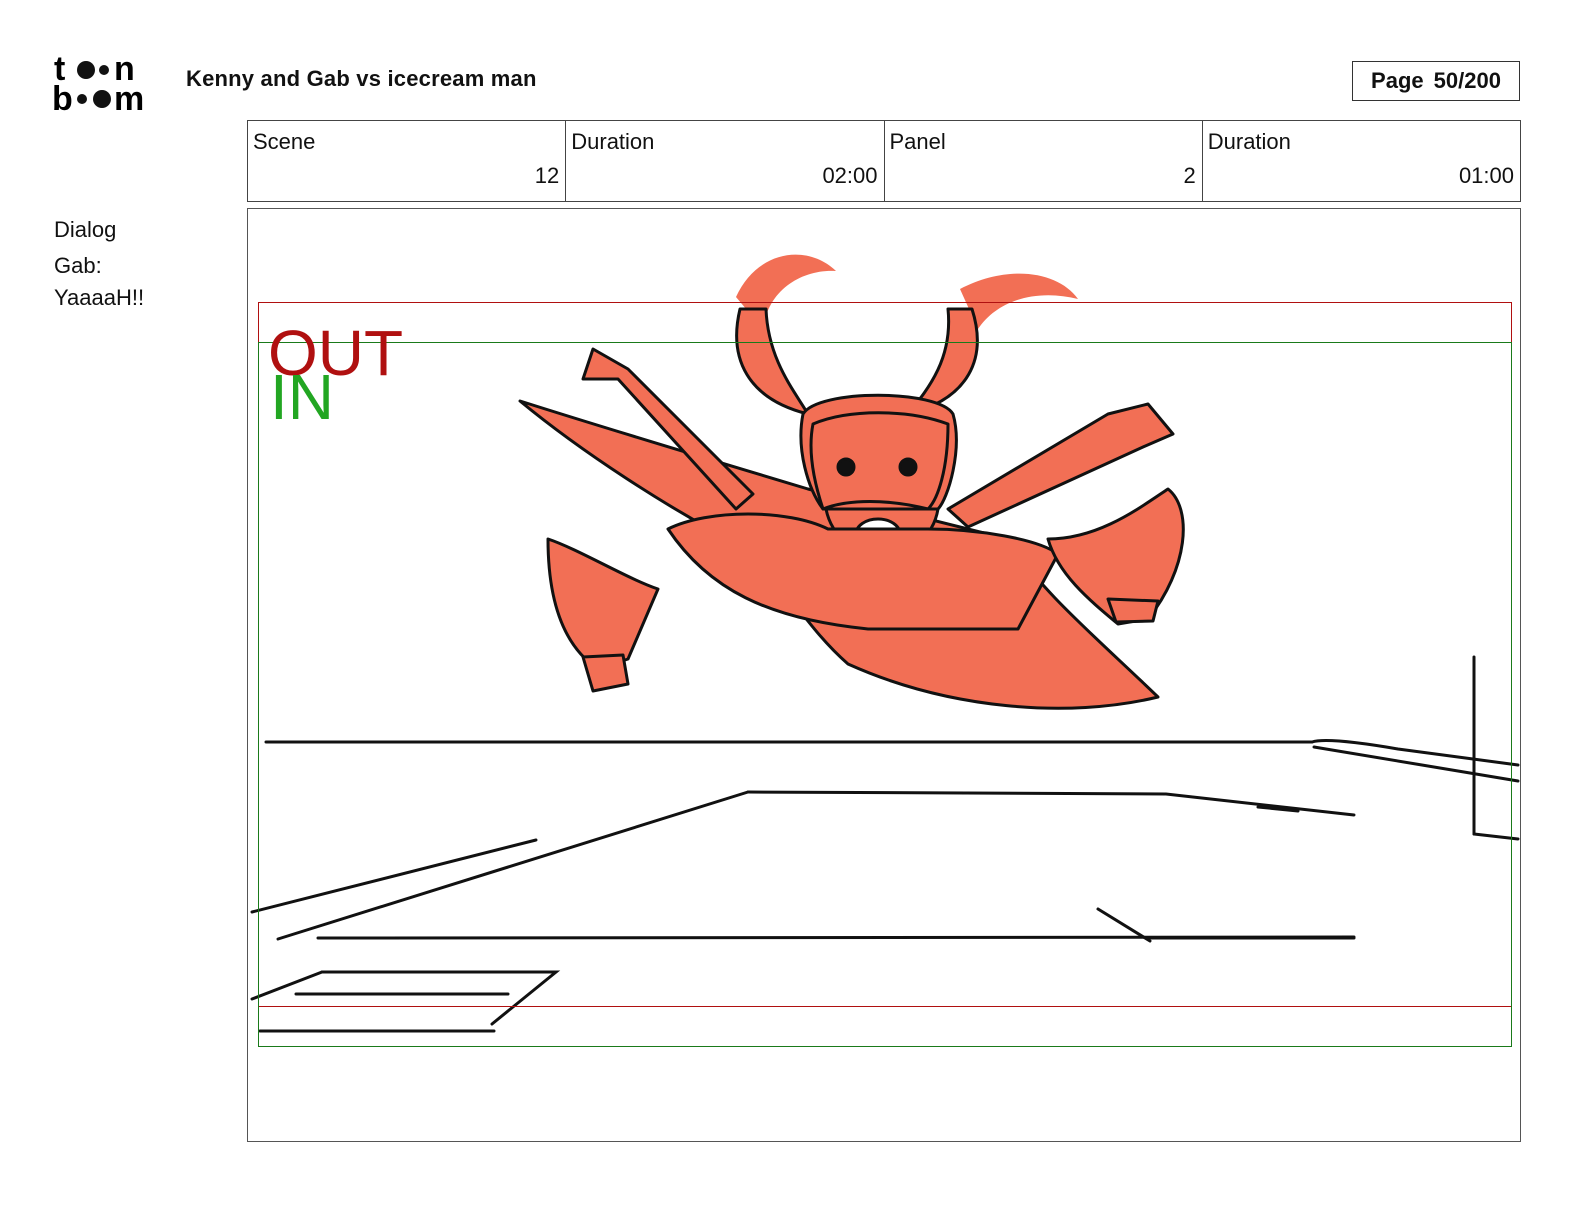 This screenshot has height=1224, width=1584. I want to click on dialog-line: YaaaaH!!, so click(99, 297).